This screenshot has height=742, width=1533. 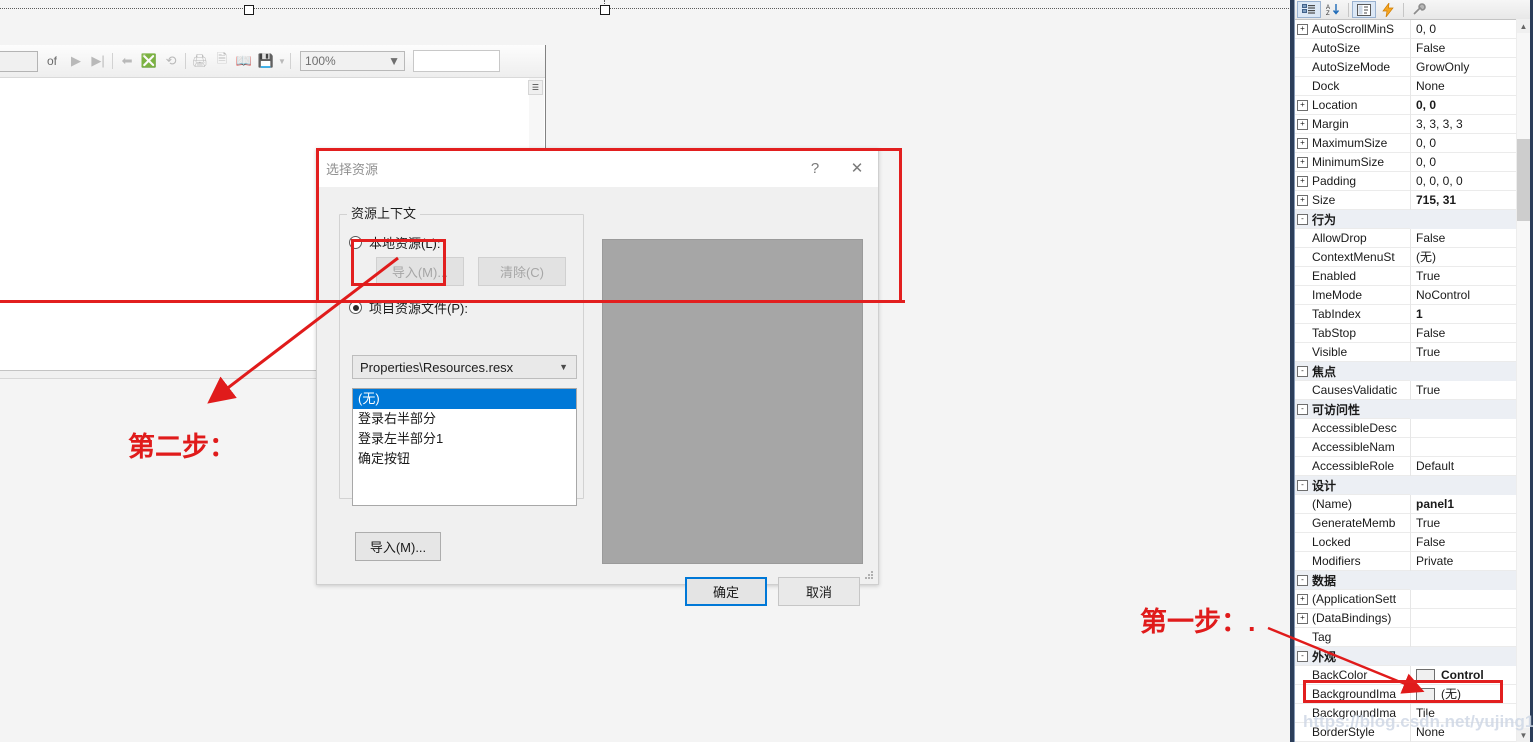 I want to click on selection-handle-top-center, so click(x=249, y=10).